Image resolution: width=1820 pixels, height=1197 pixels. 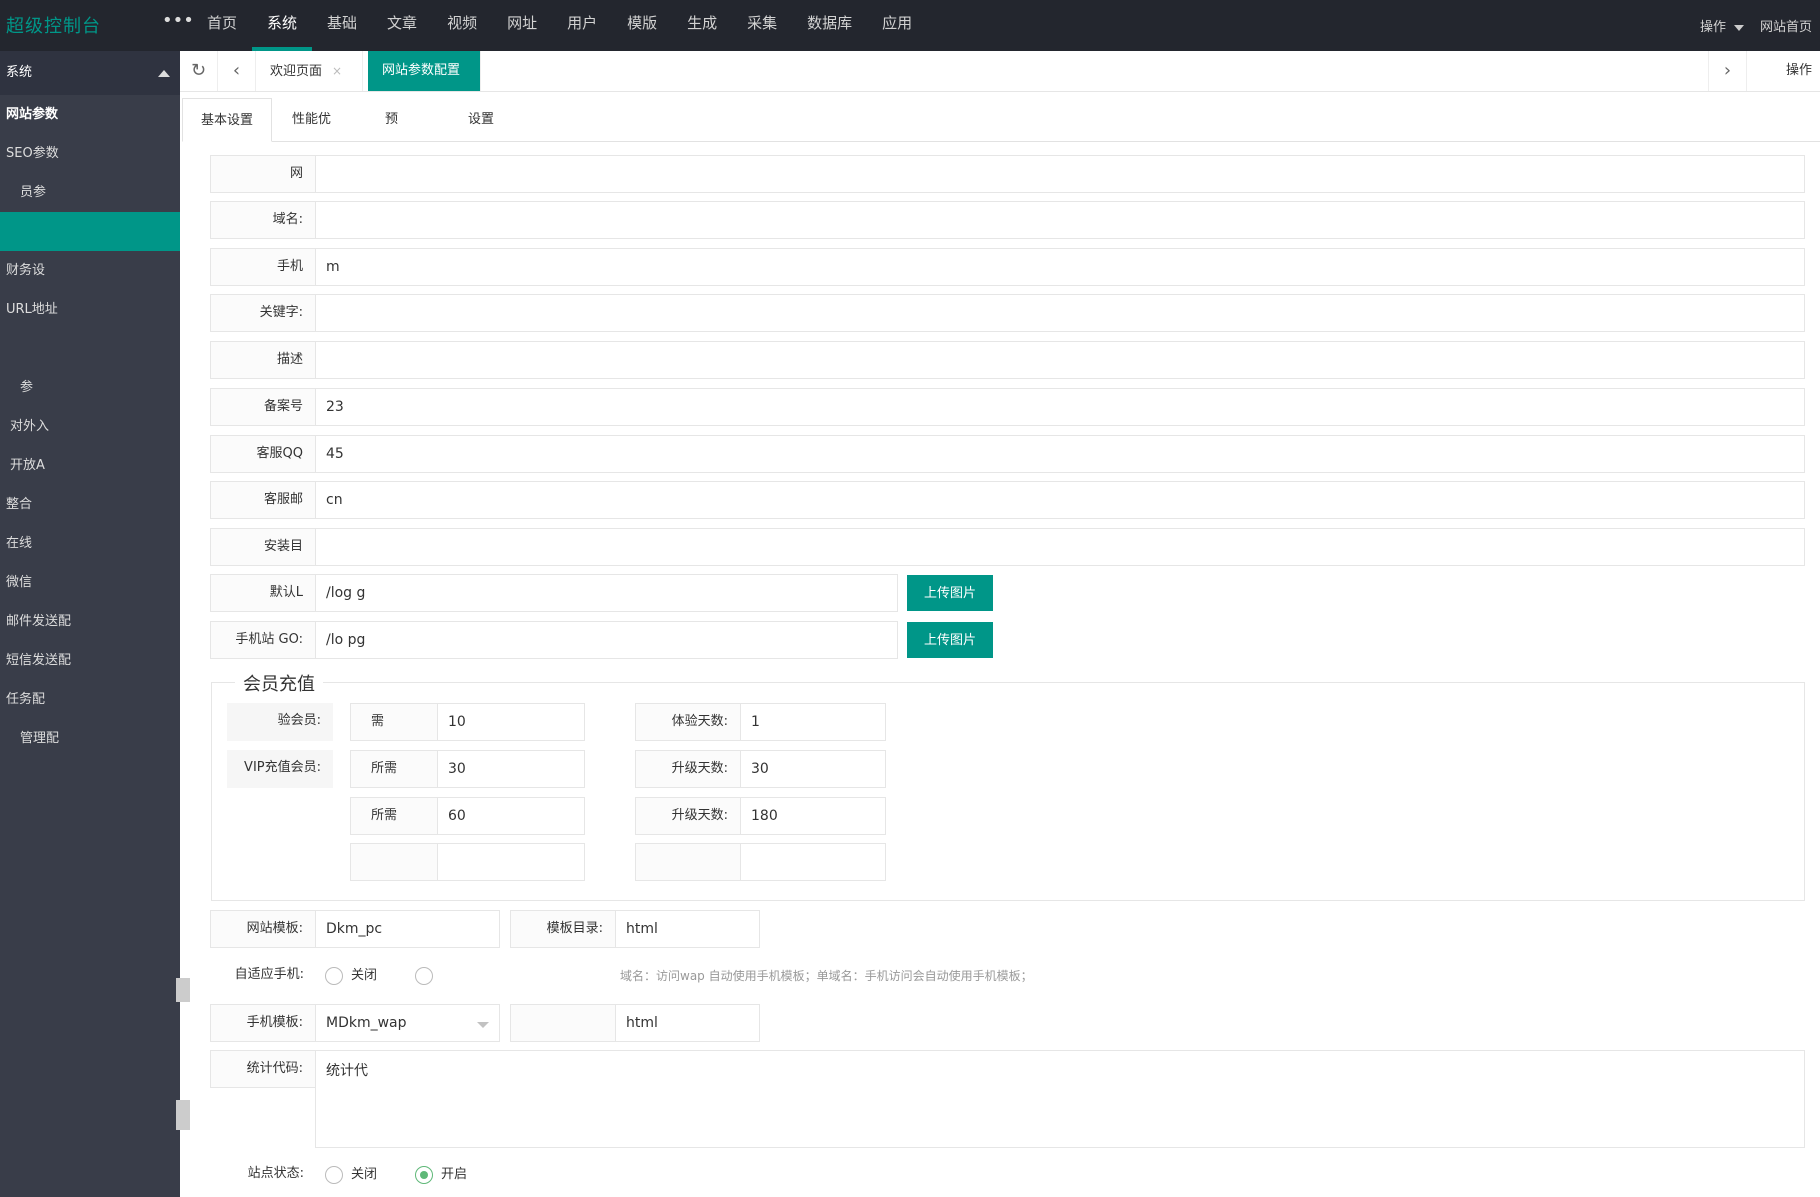 I want to click on qq-input, so click(x=1060, y=454).